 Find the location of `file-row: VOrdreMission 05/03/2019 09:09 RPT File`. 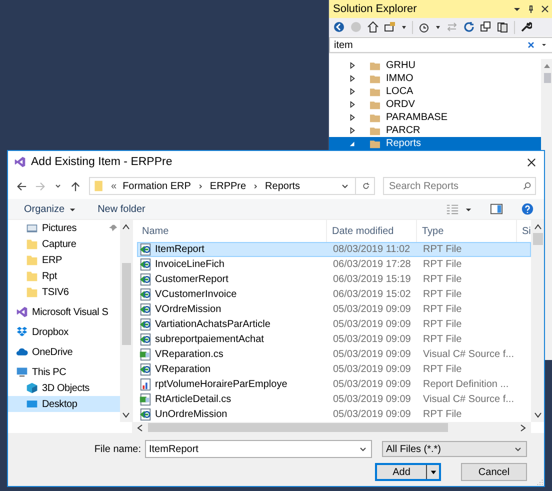

file-row: VOrdreMission 05/03/2019 09:09 RPT File is located at coordinates (334, 309).